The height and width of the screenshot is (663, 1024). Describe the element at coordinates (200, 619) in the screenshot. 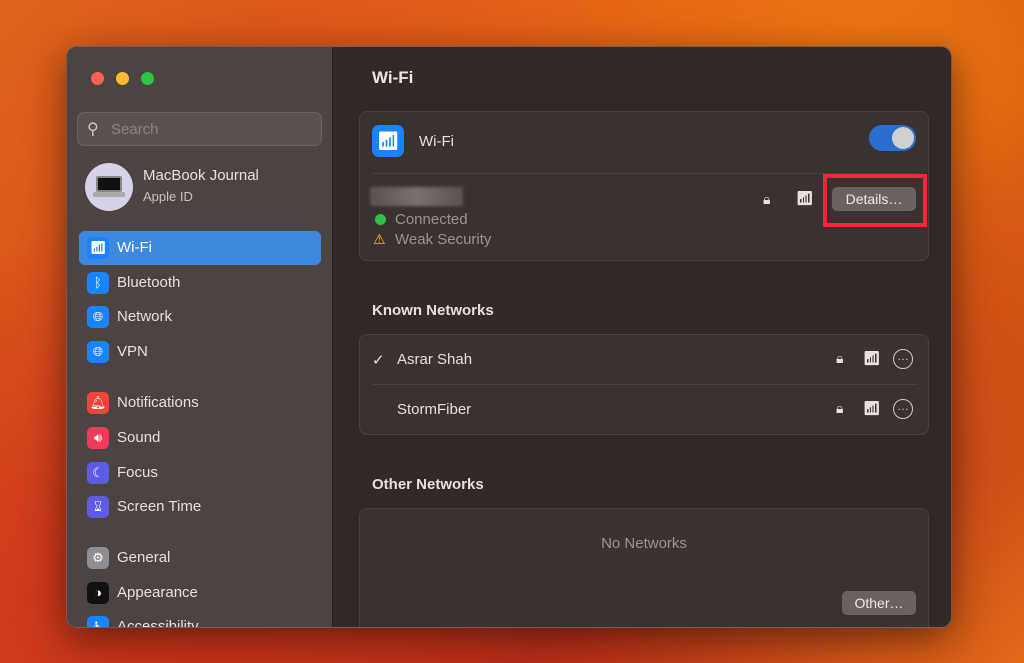

I see `sidebar-item-accessibility: ♿︎ Accessibility` at that location.